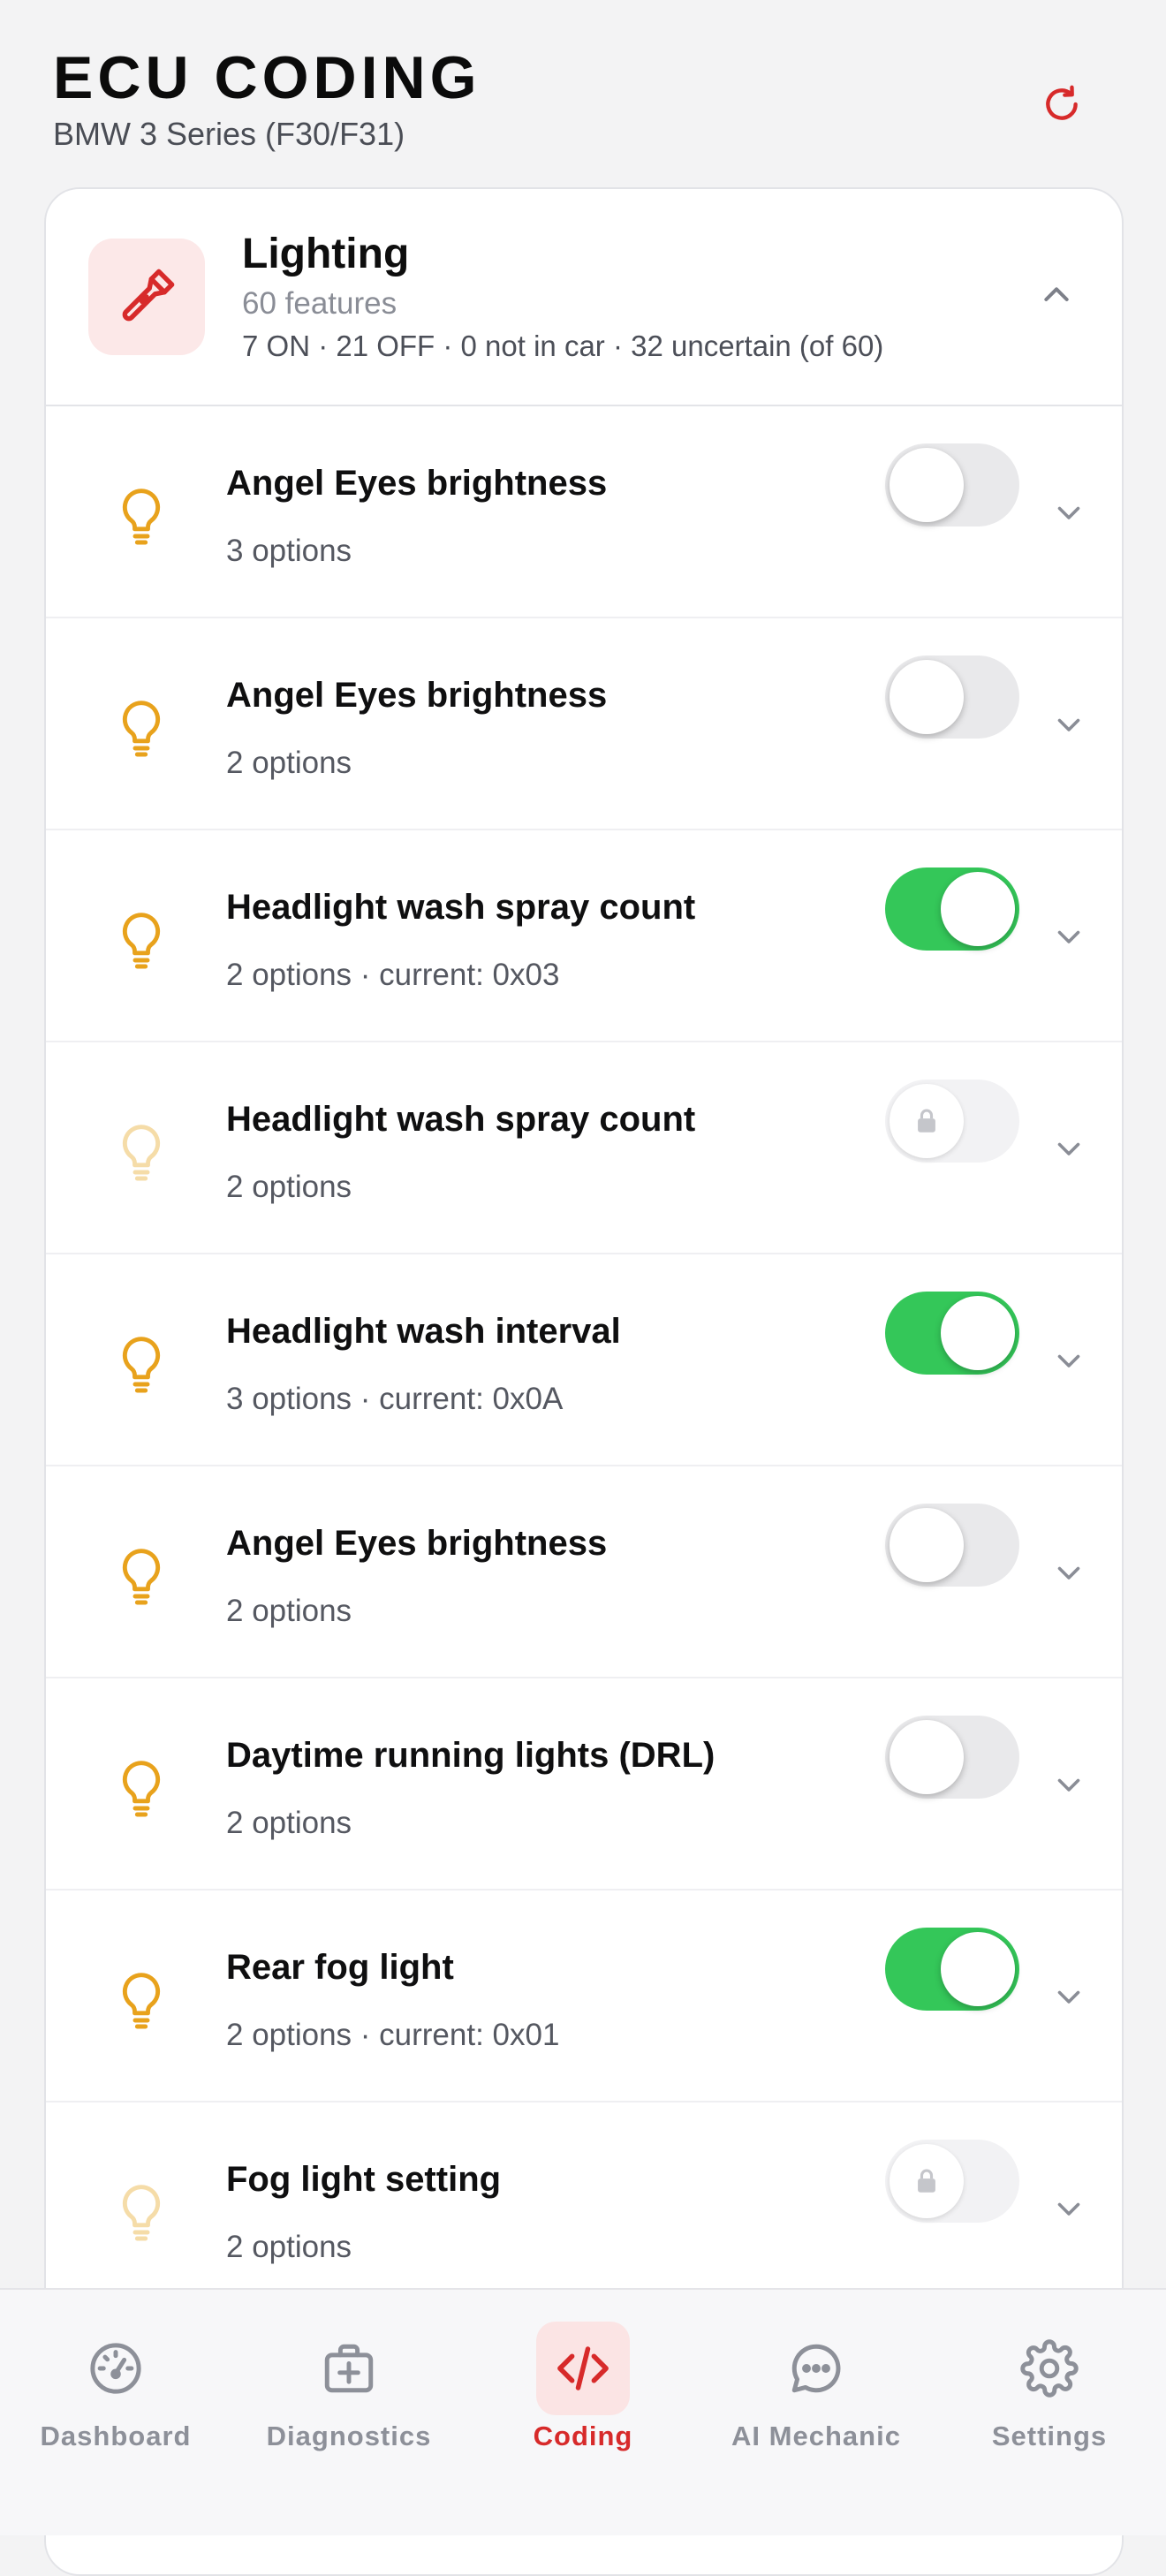  I want to click on feature-row: Rear fog light 2 options · current: 0x01, so click(584, 1996).